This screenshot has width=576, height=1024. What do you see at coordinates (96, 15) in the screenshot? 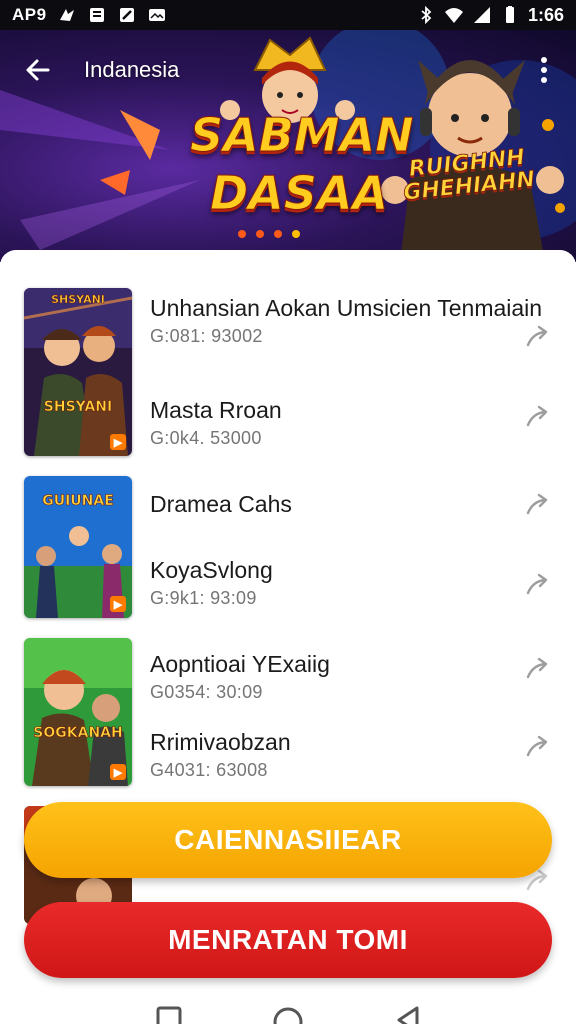
I see `message-icon` at bounding box center [96, 15].